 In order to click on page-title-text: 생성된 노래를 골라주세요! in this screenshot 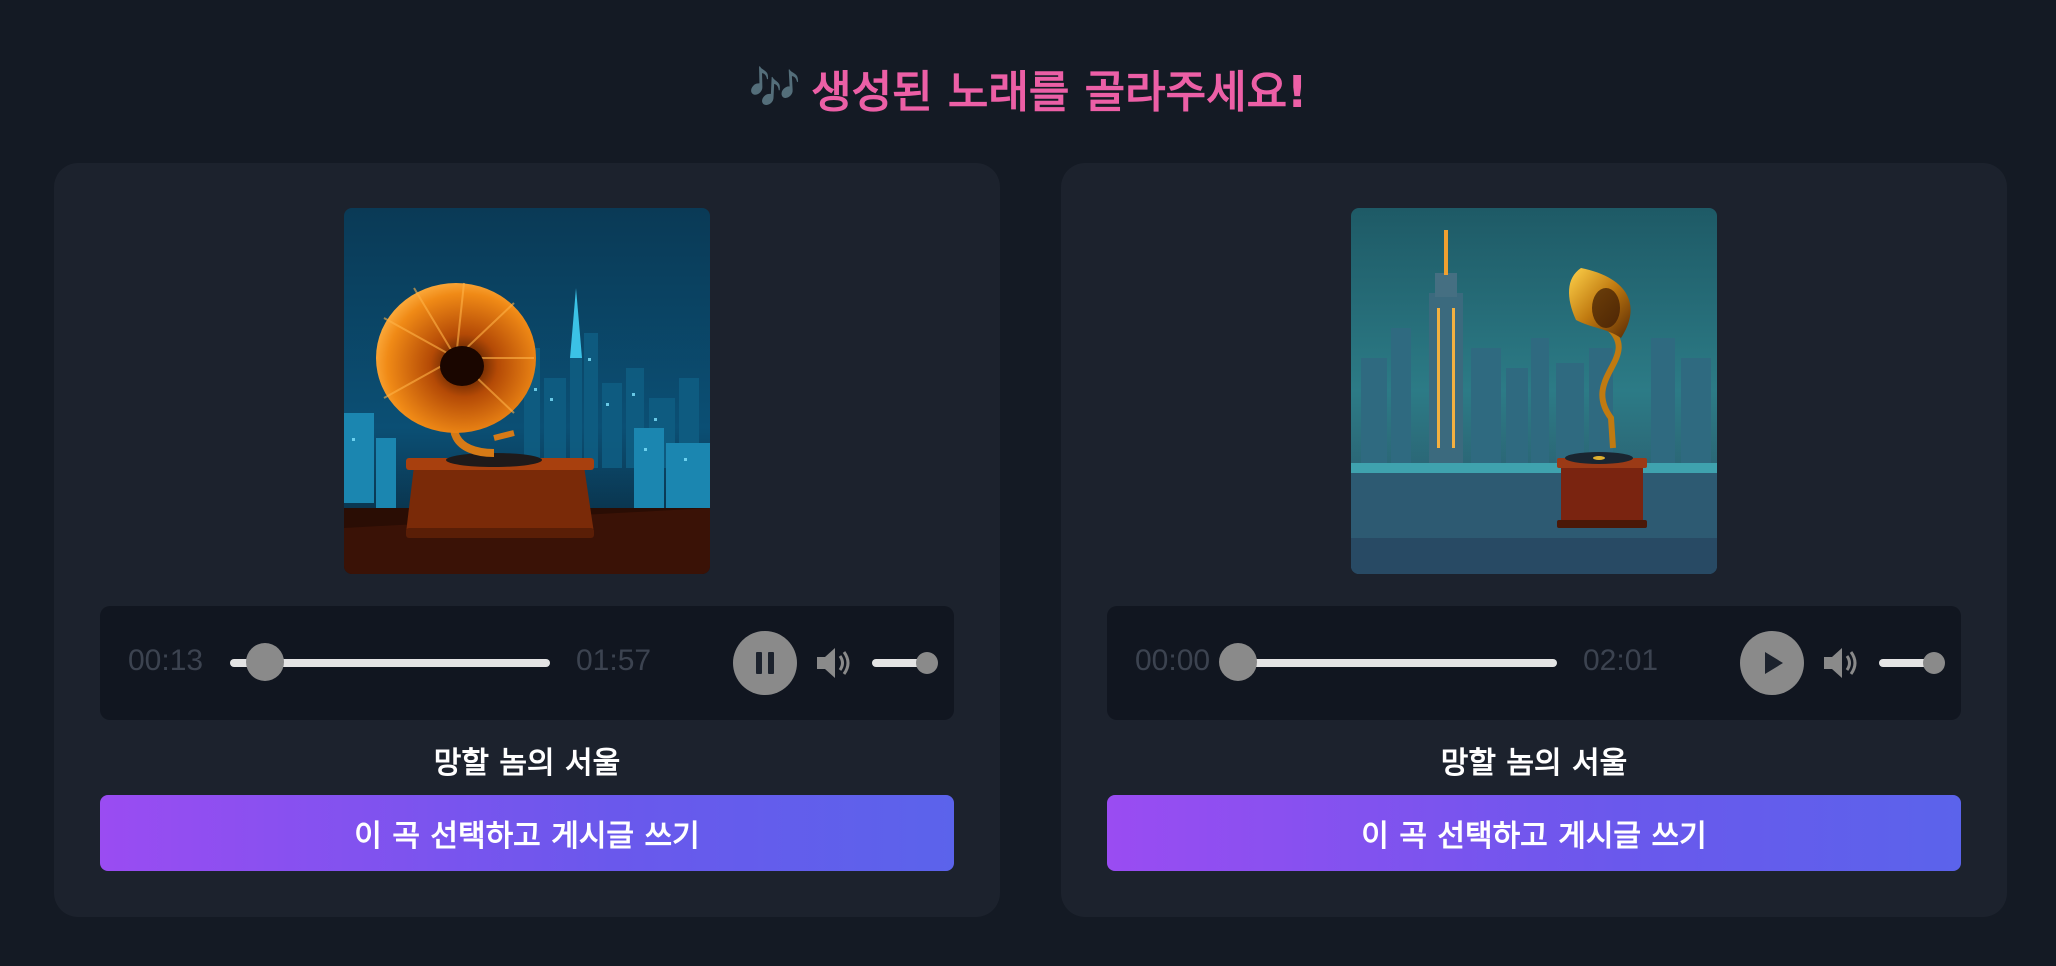, I will do `click(1059, 92)`.